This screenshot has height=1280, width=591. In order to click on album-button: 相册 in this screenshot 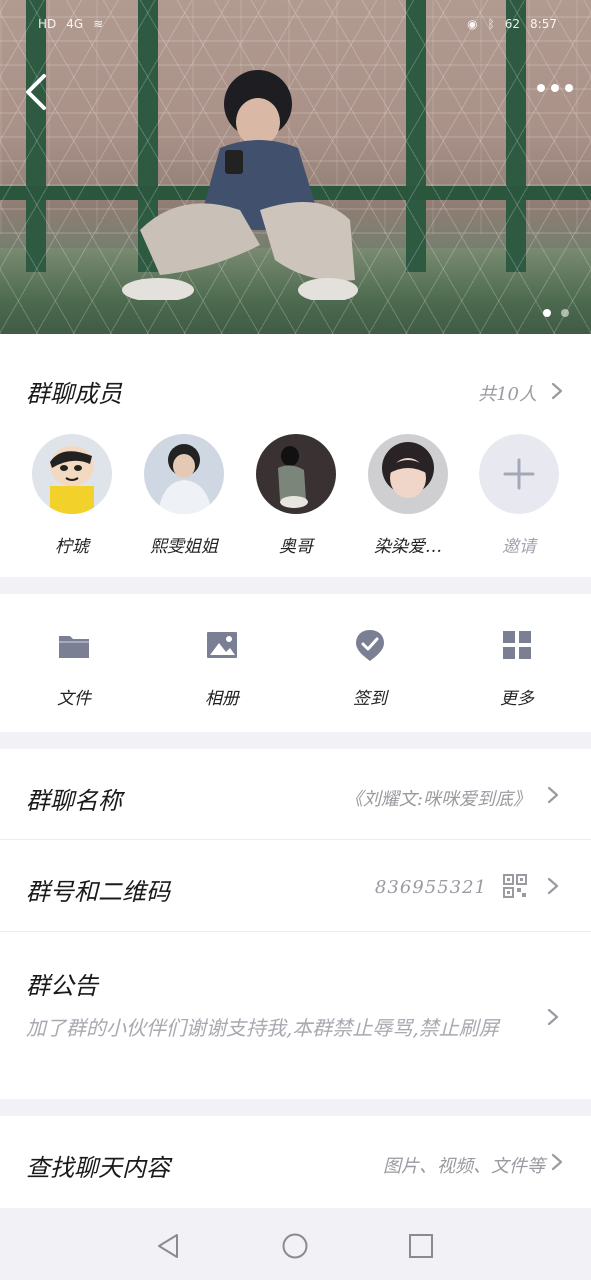, I will do `click(222, 668)`.